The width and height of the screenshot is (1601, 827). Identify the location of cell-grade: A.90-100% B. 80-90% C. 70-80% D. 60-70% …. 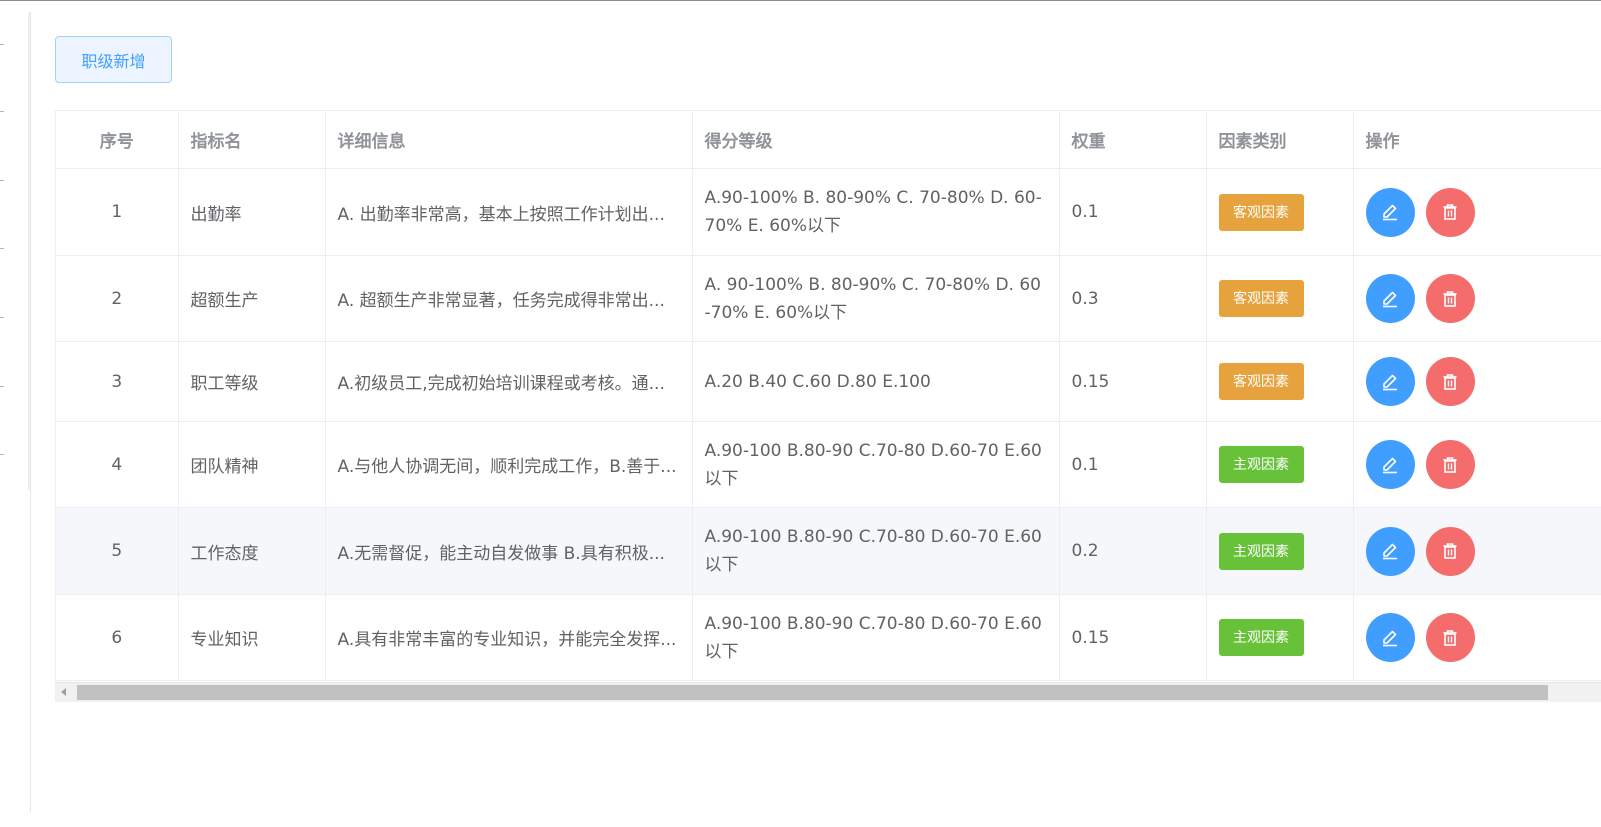
(876, 212).